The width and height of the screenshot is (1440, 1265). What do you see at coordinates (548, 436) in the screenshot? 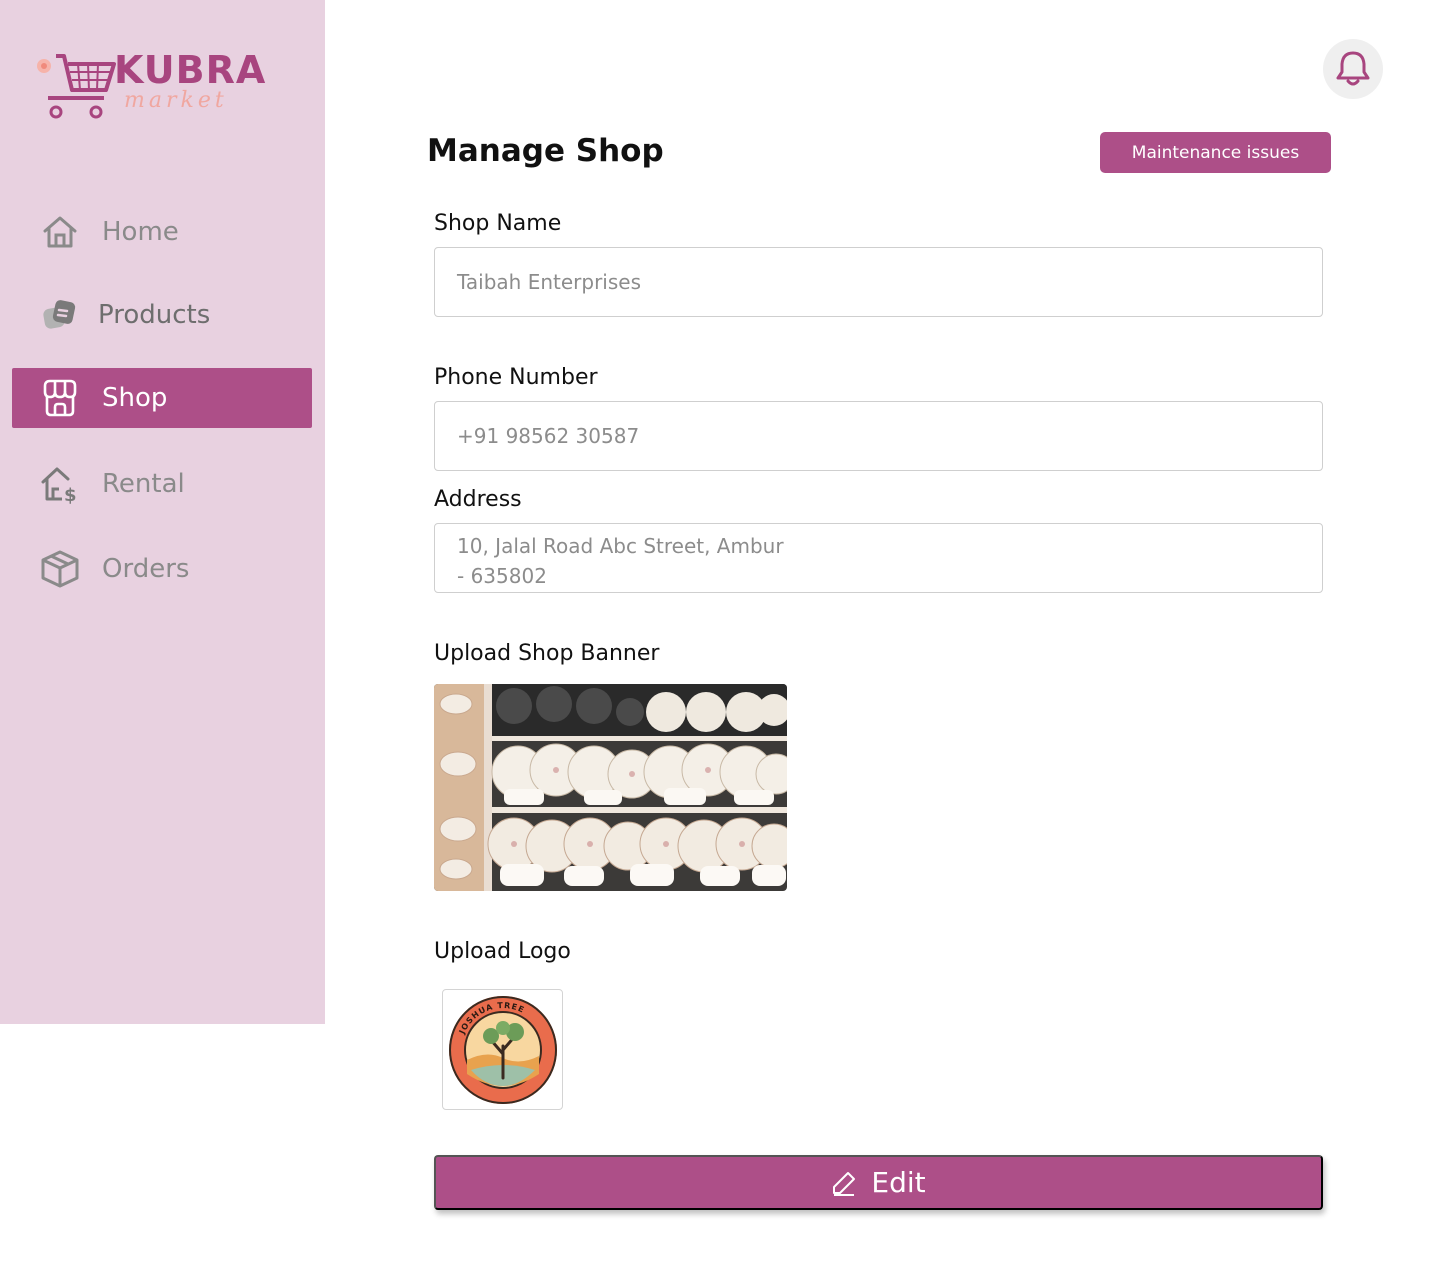
I see `phone-value: +91 98562 30587` at bounding box center [548, 436].